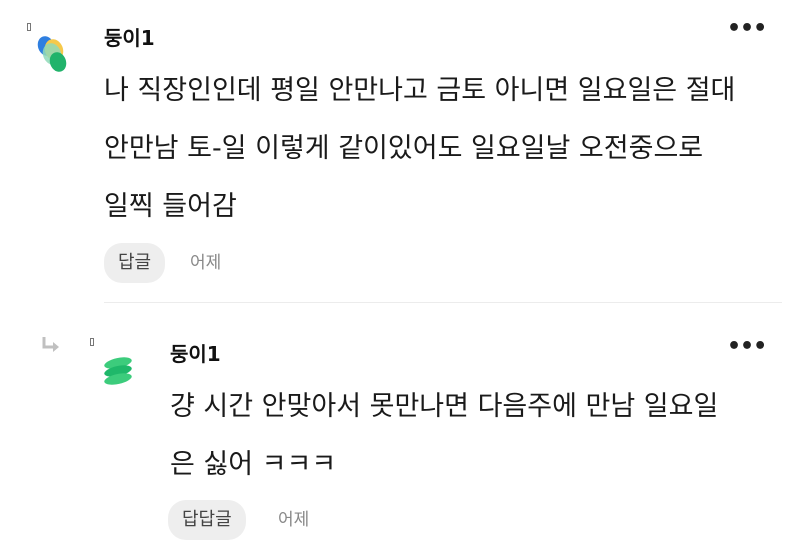  Describe the element at coordinates (170, 206) in the screenshot. I see `comment-line: 일찍 들어감` at that location.